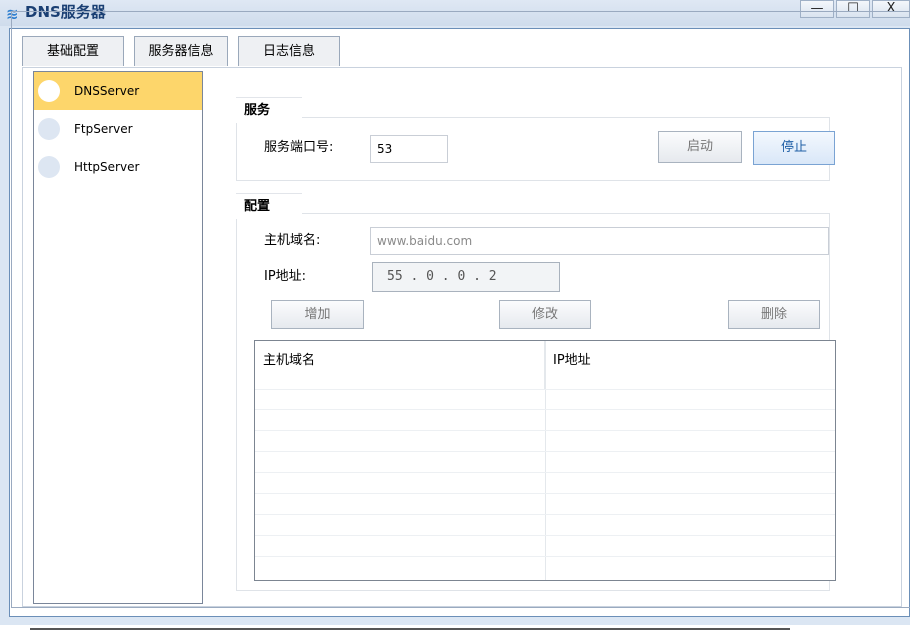  What do you see at coordinates (285, 276) in the screenshot?
I see `ip-label: IP地址:` at bounding box center [285, 276].